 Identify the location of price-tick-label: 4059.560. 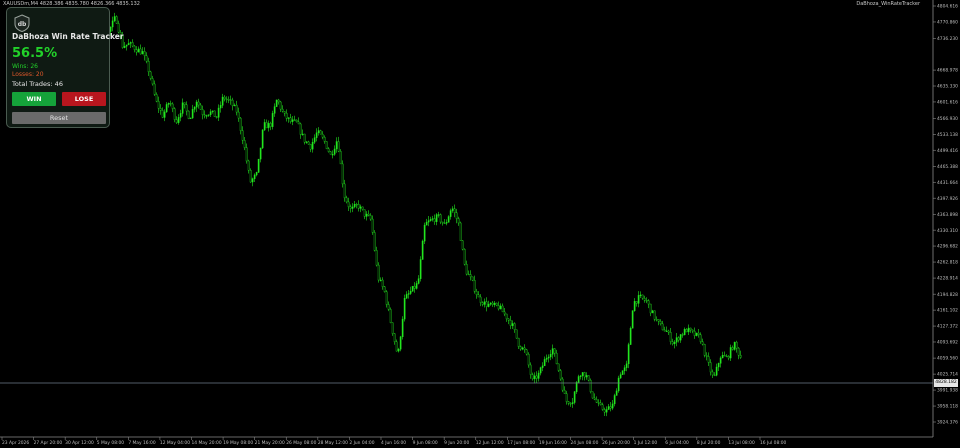
(947, 359).